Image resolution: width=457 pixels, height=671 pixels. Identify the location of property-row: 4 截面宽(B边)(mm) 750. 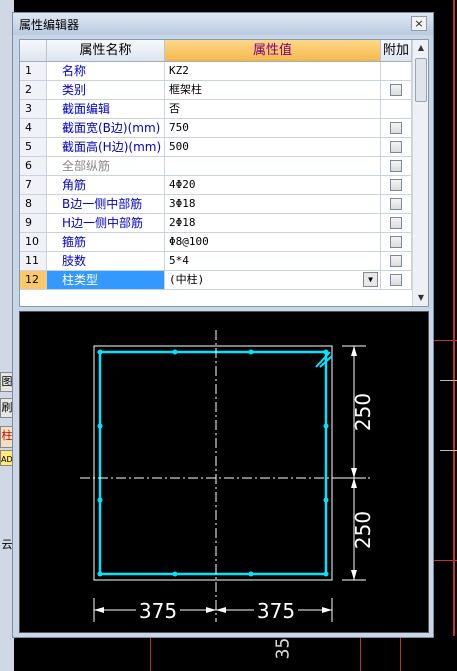
(216, 128).